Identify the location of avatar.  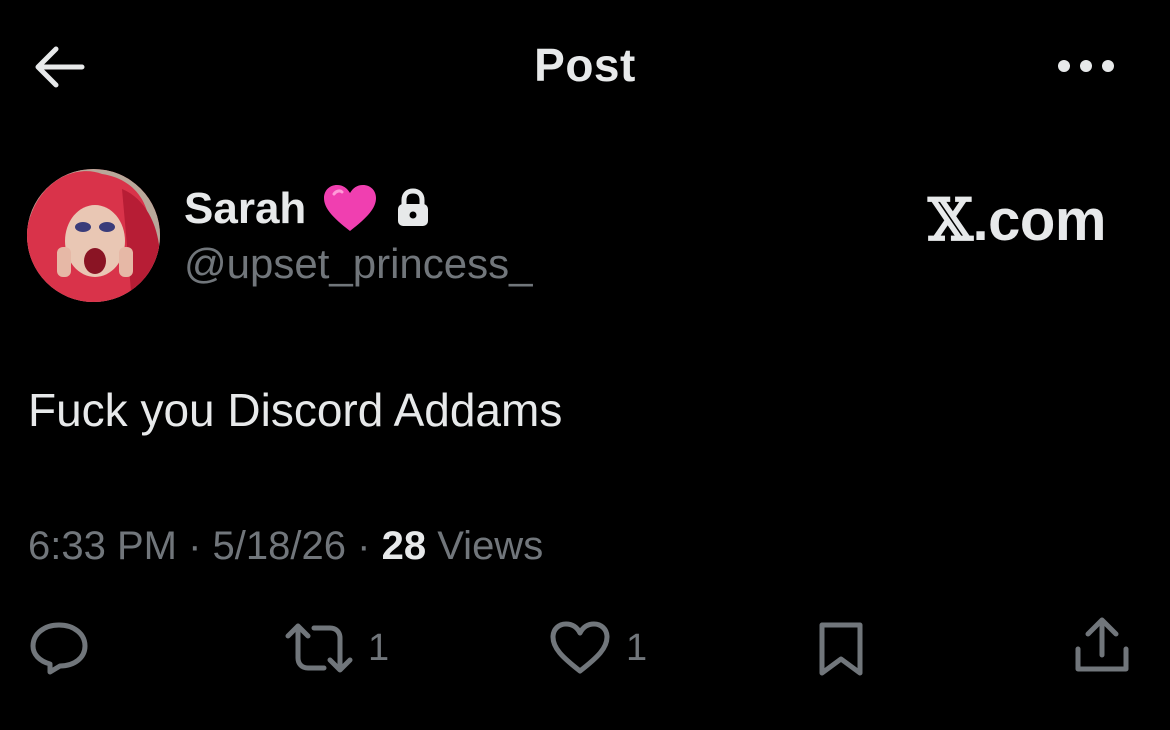
(93, 235).